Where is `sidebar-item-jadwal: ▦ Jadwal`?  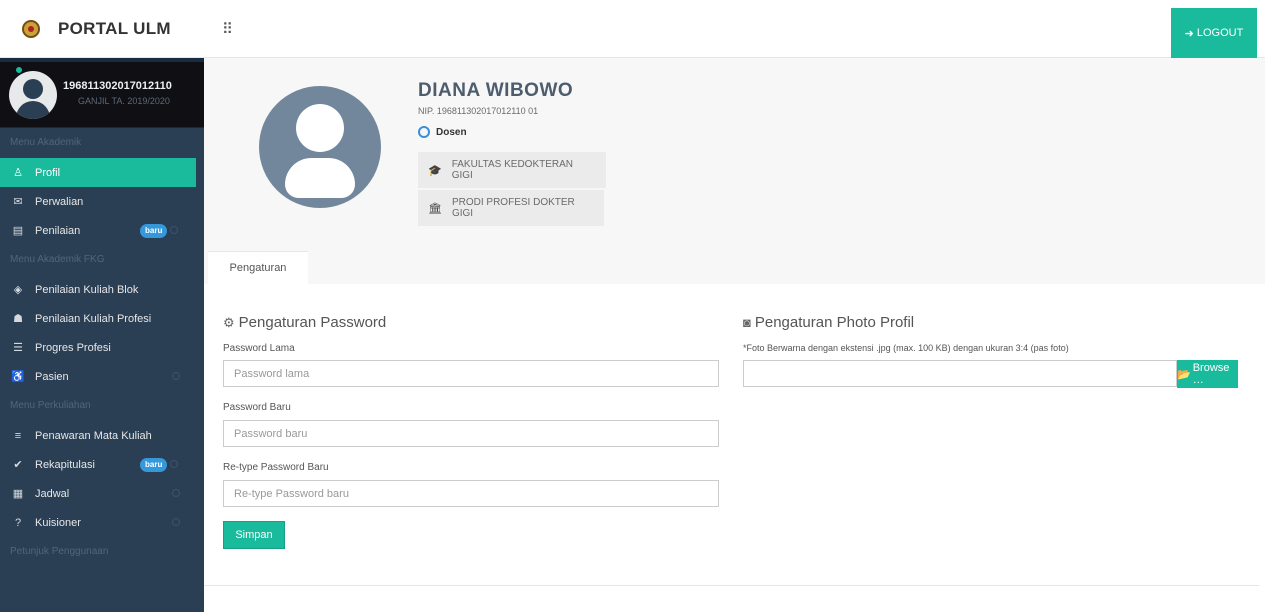
sidebar-item-jadwal: ▦ Jadwal is located at coordinates (102, 493).